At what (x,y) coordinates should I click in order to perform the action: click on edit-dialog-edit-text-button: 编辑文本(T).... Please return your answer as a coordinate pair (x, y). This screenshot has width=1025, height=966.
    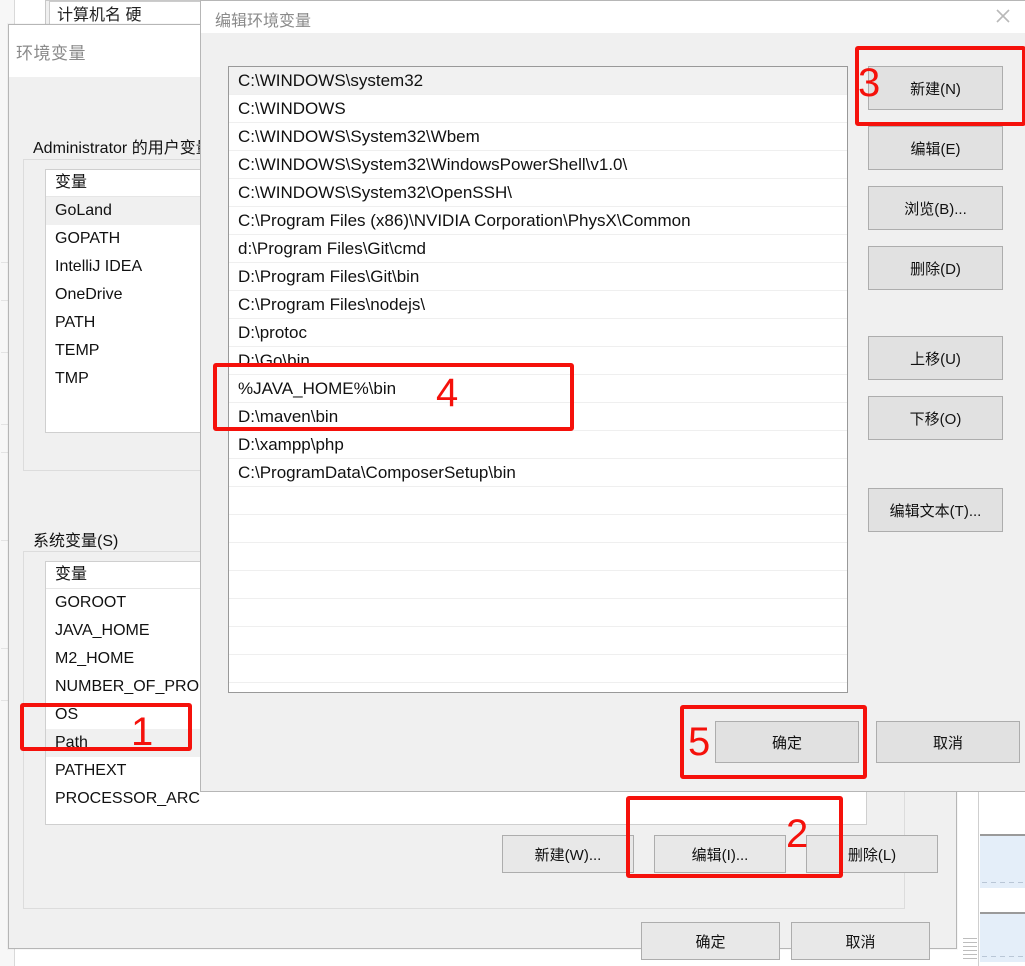
    Looking at the image, I should click on (935, 510).